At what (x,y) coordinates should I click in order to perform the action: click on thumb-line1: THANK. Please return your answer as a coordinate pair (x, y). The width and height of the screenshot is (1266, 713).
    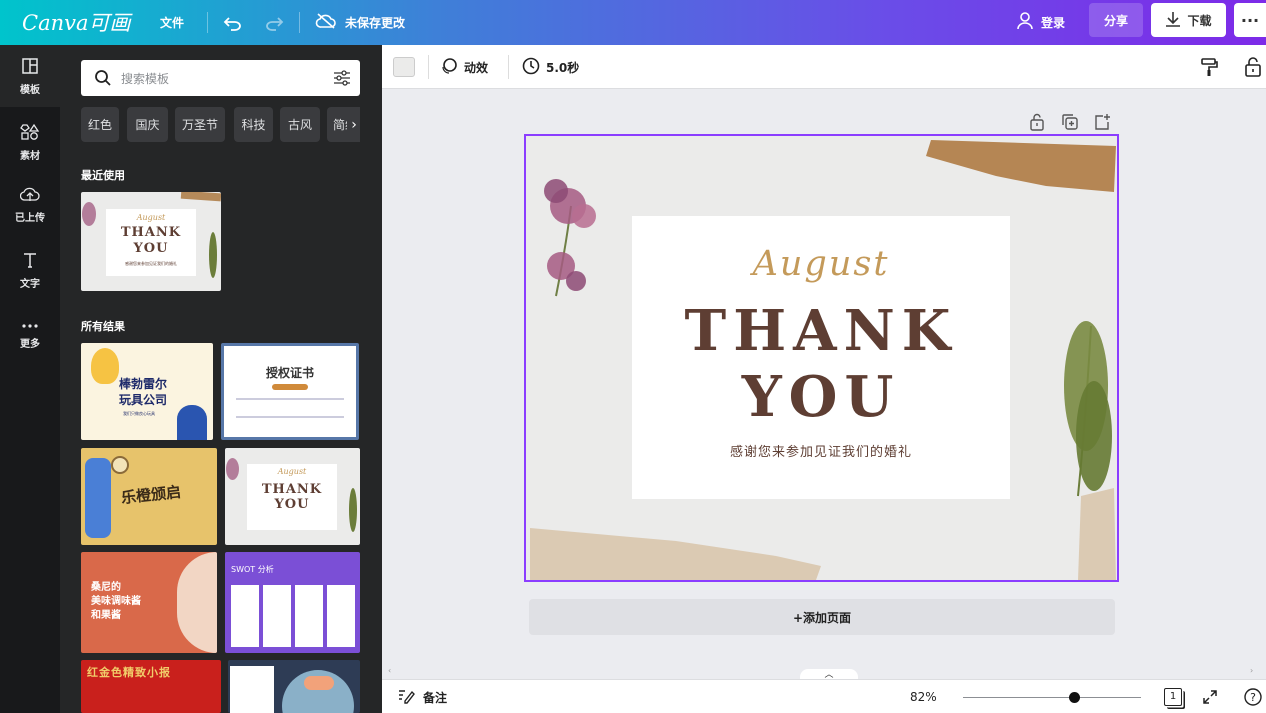
    Looking at the image, I should click on (151, 232).